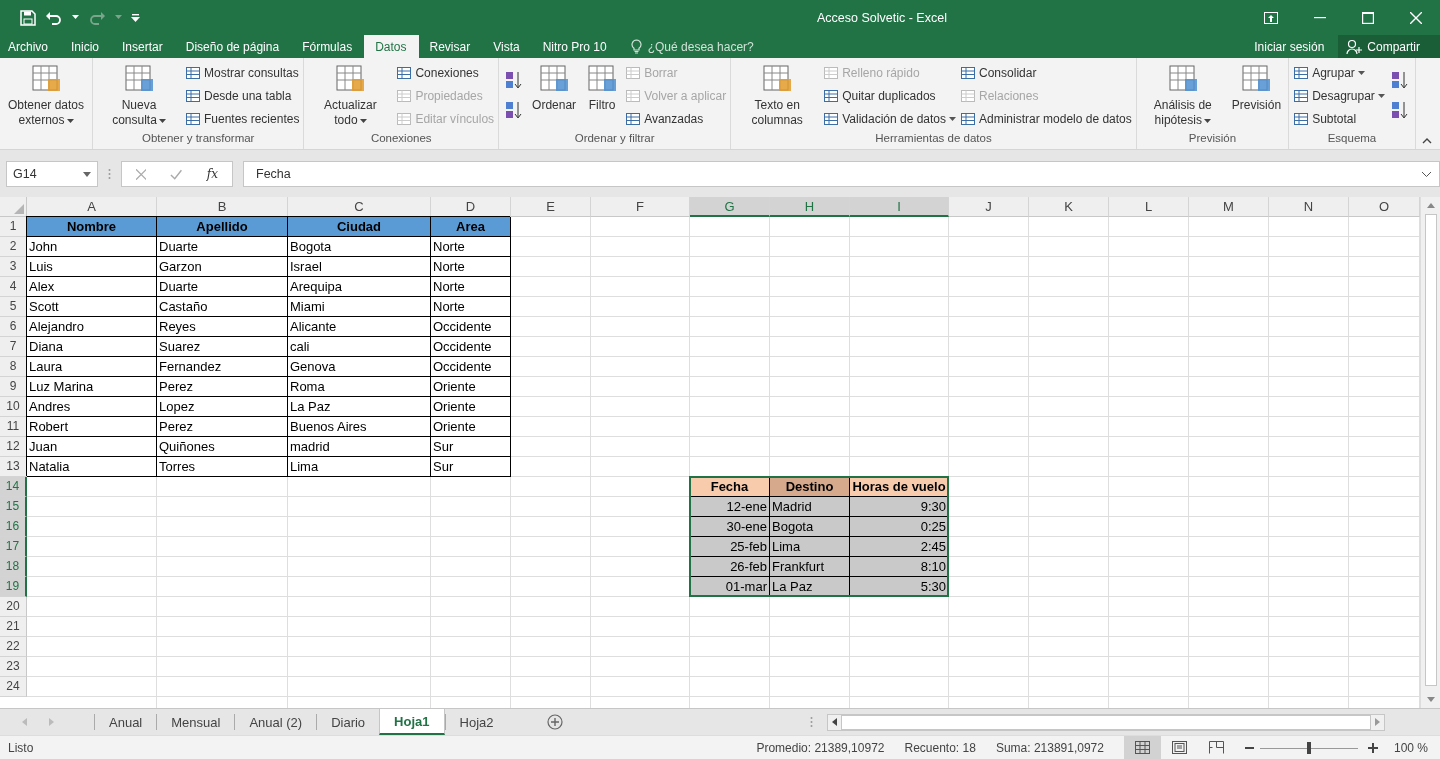 This screenshot has width=1440, height=759. I want to click on ribbon-tab: Diseño de página, so click(233, 46).